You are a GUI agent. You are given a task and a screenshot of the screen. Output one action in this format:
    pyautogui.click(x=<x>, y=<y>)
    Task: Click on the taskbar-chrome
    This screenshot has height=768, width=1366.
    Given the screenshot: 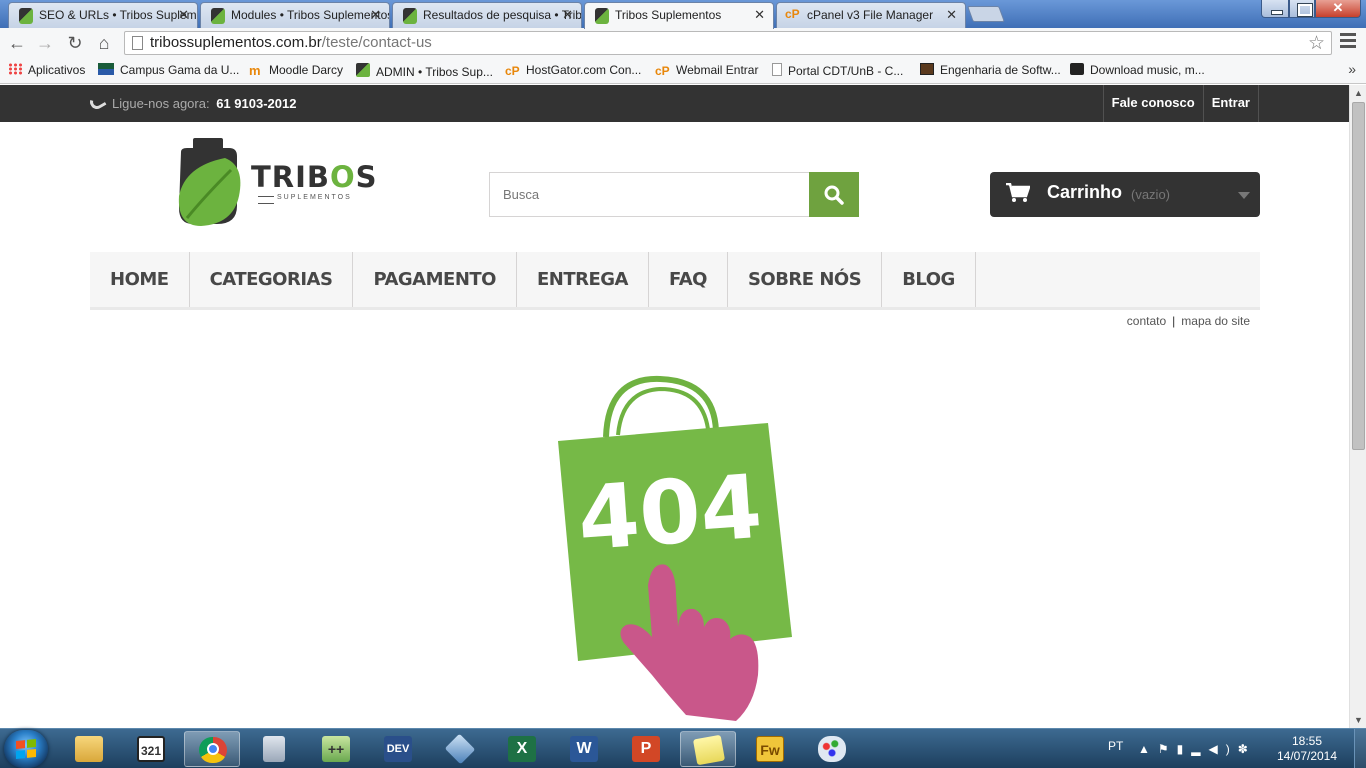 What is the action you would take?
    pyautogui.click(x=212, y=749)
    